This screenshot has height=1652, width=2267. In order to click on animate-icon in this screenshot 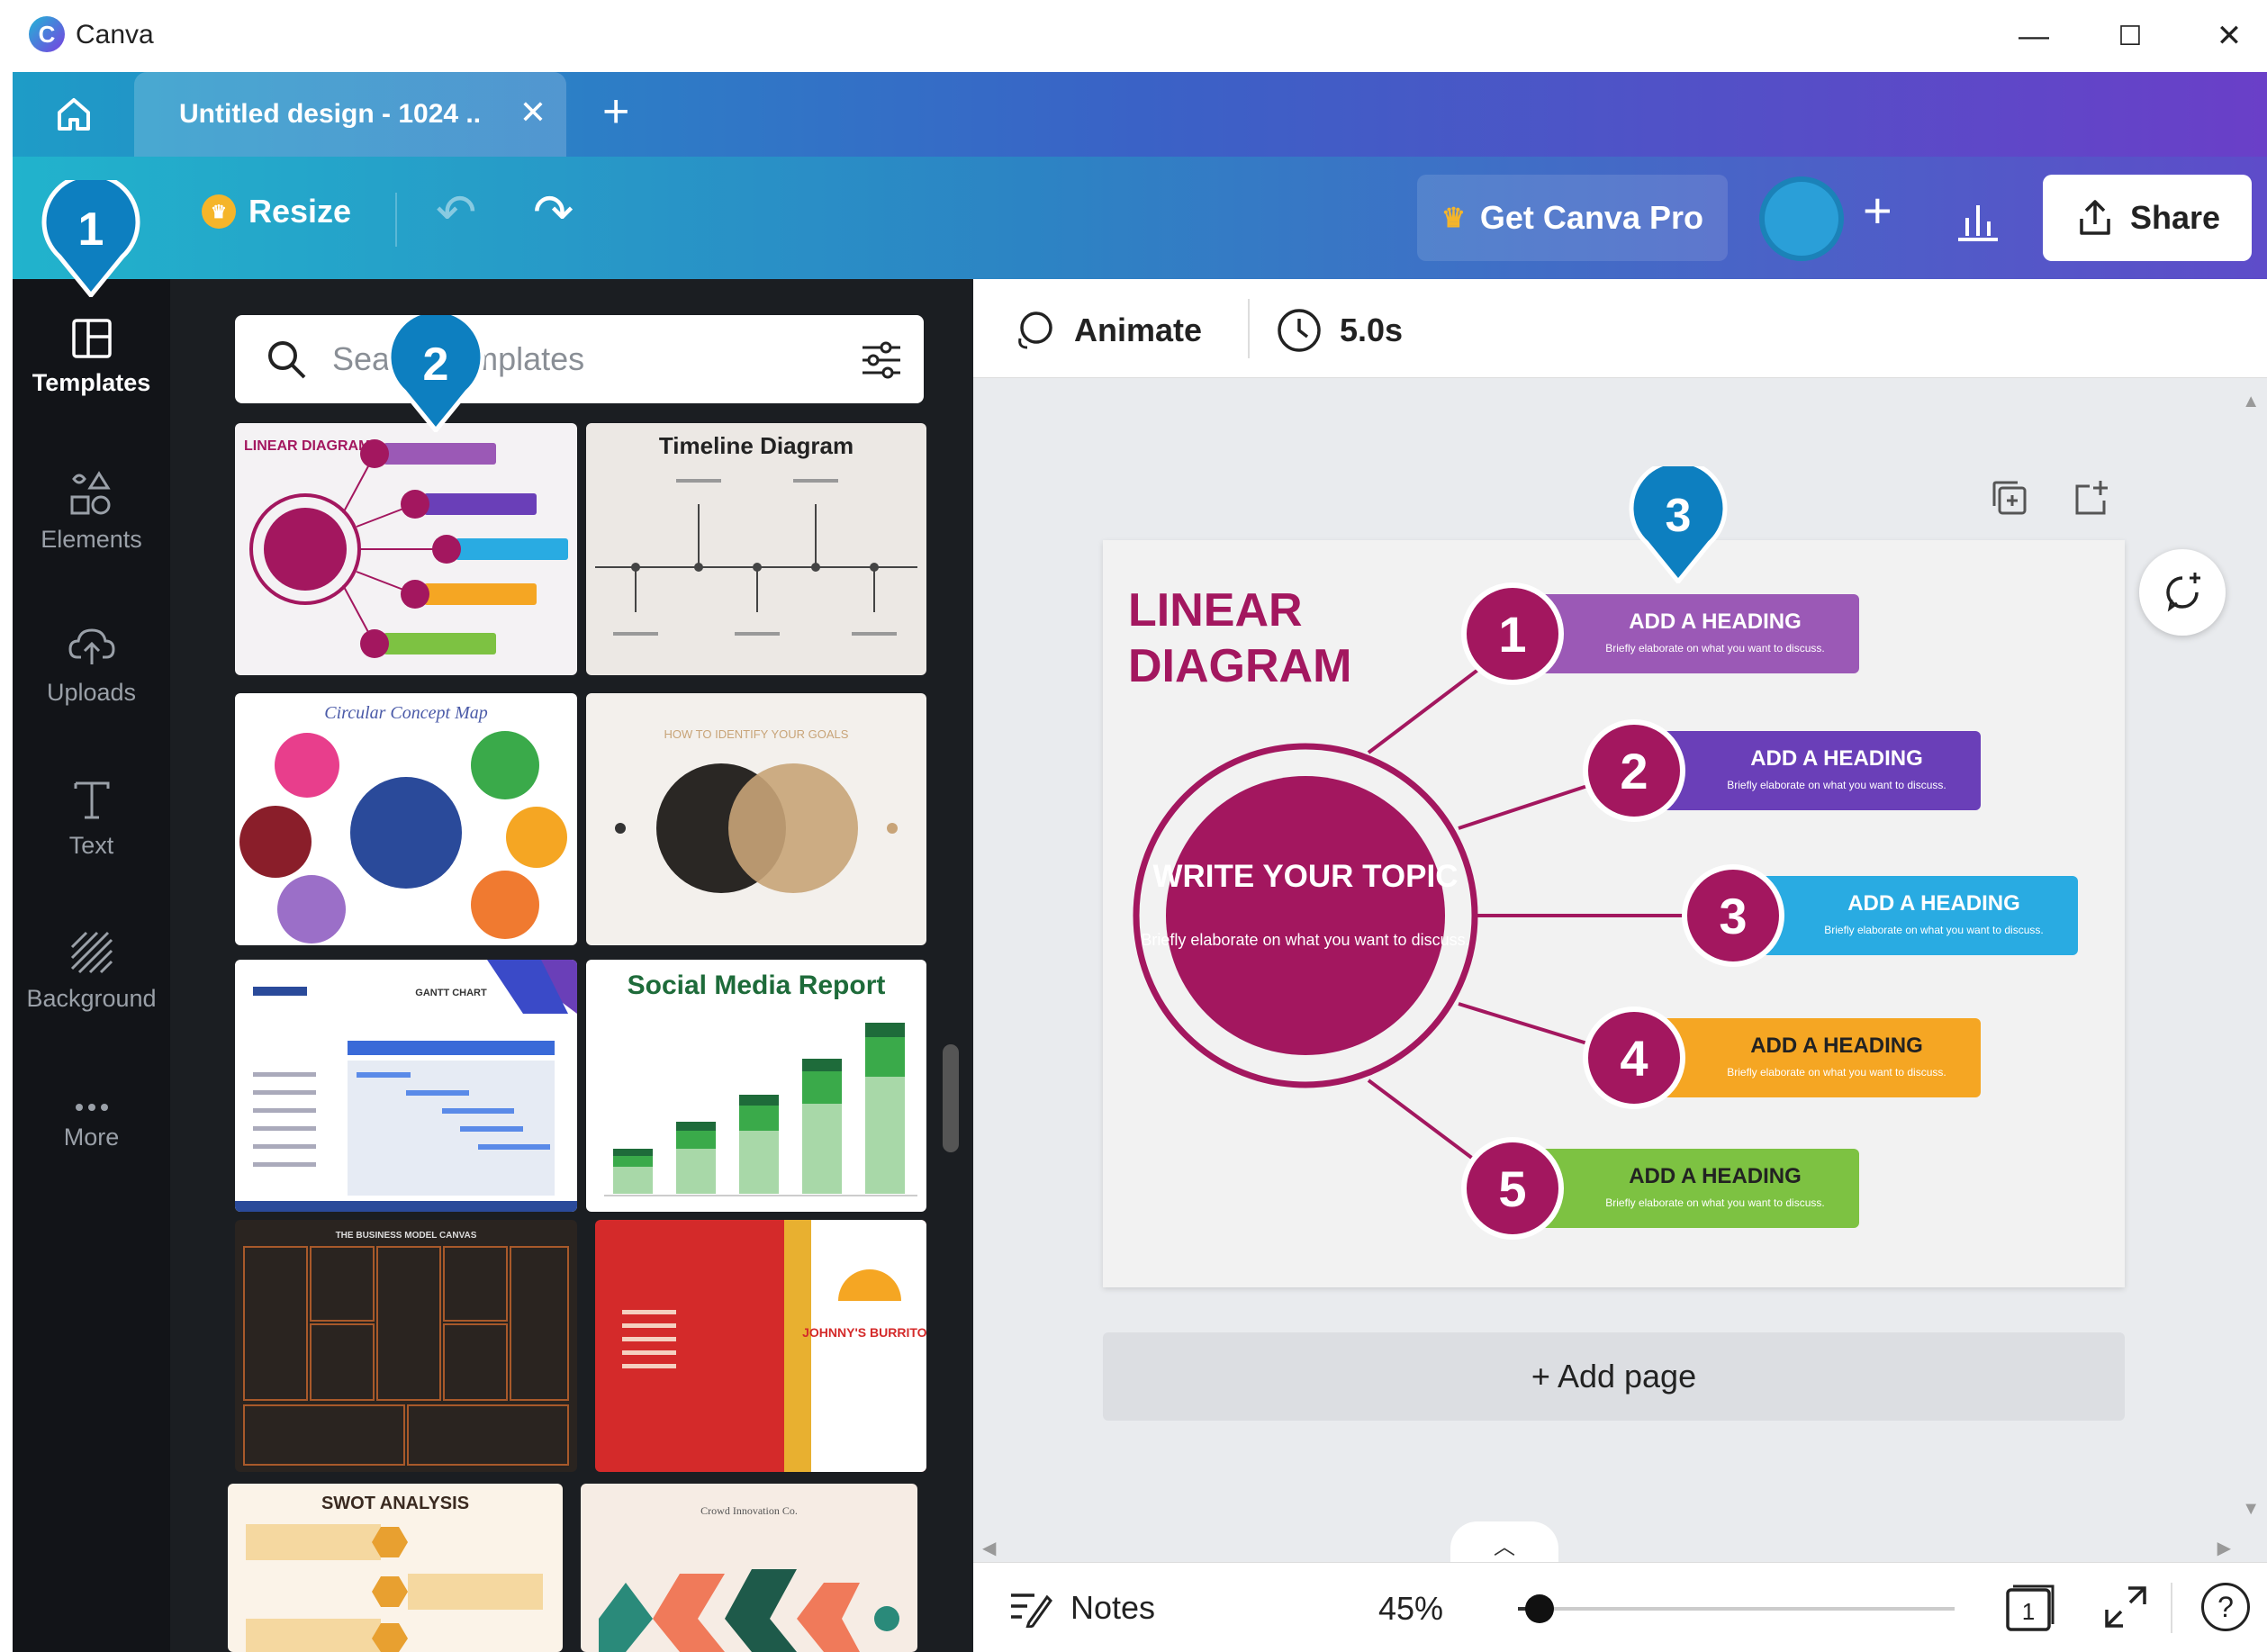, I will do `click(1035, 330)`.